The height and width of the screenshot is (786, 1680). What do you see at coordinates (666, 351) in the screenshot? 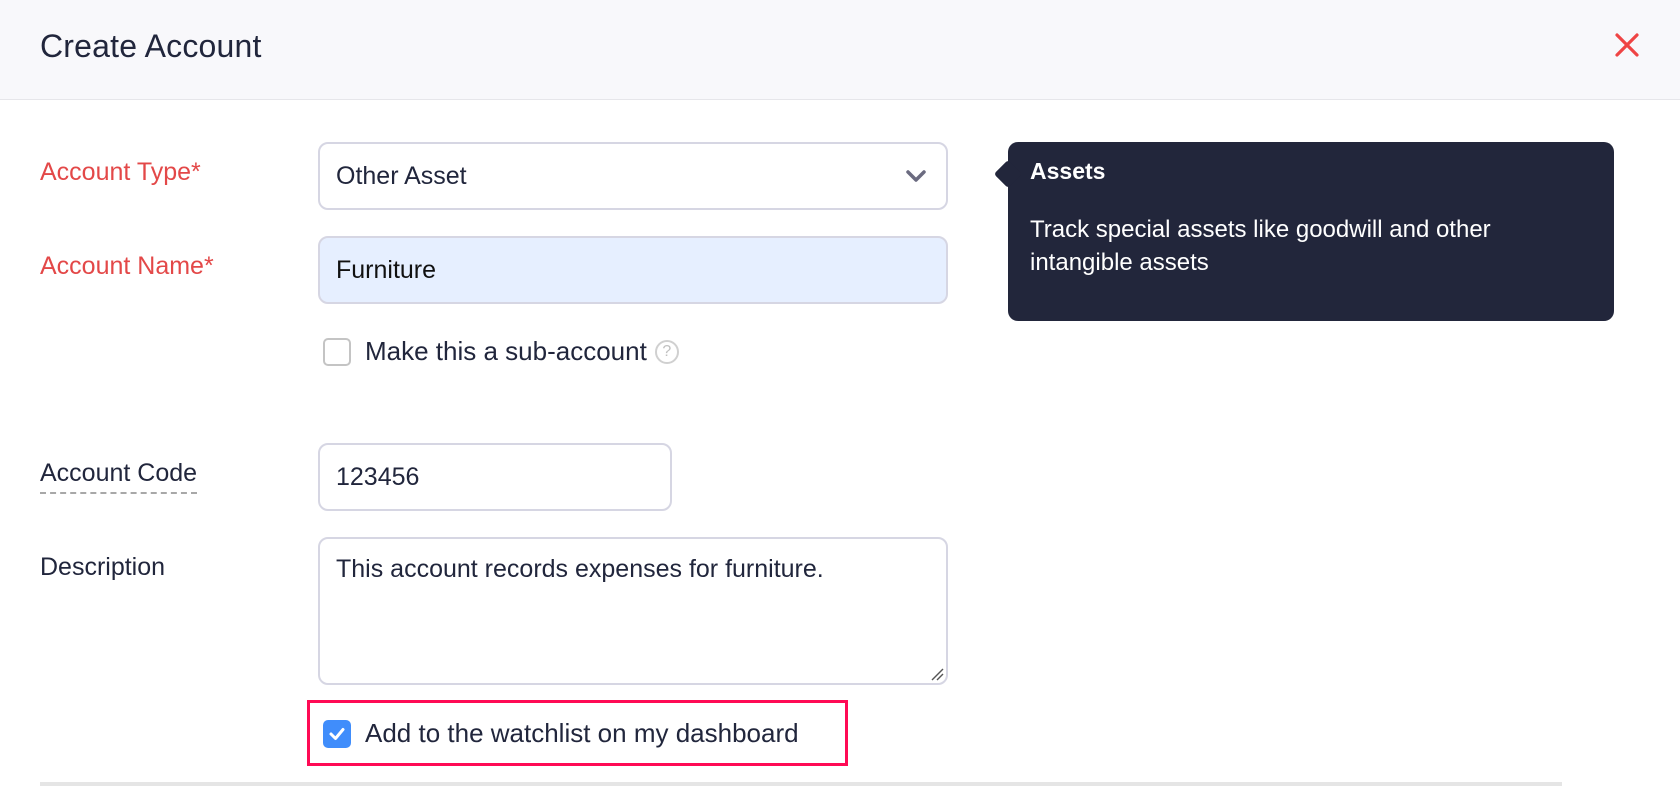
I see `help-icon: ?` at bounding box center [666, 351].